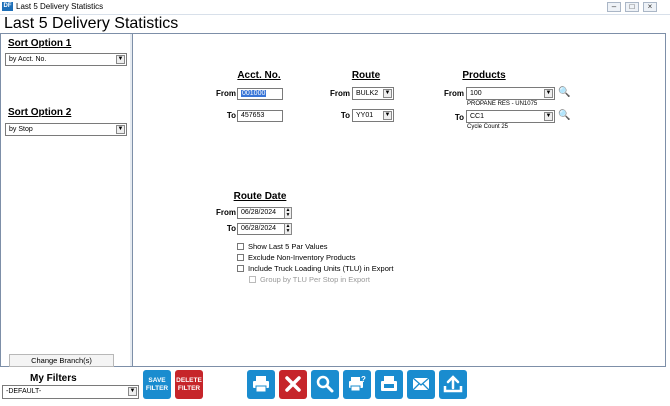 The image size is (670, 406). What do you see at coordinates (91, 23) in the screenshot?
I see `page-title: Last 5 Delivery Statistics` at bounding box center [91, 23].